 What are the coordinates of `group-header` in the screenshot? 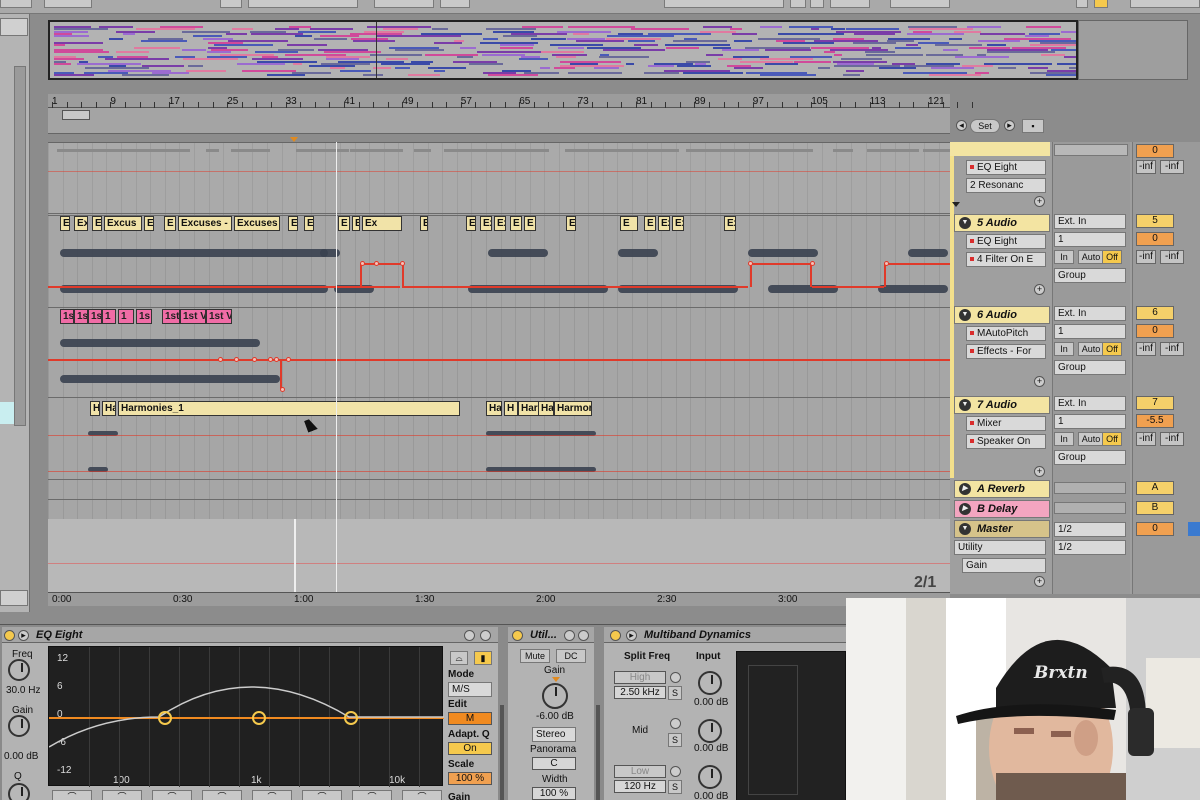 It's located at (1000, 149).